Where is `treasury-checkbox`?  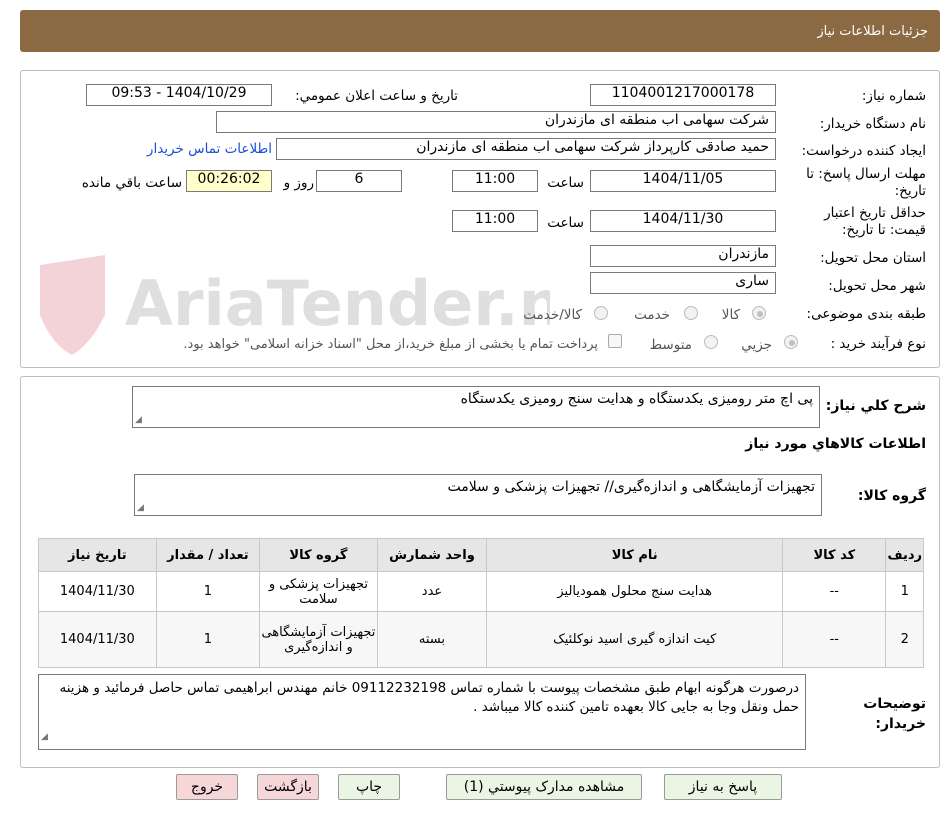
treasury-checkbox is located at coordinates (615, 341).